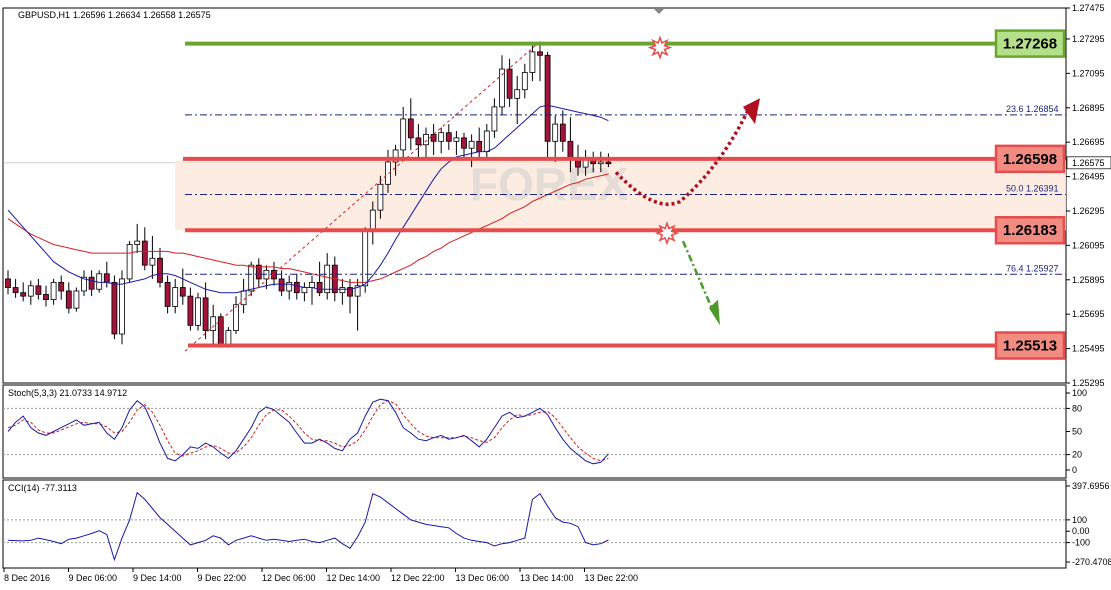 This screenshot has height=590, width=1111. What do you see at coordinates (1030, 159) in the screenshot?
I see `level-label: 1.26598` at bounding box center [1030, 159].